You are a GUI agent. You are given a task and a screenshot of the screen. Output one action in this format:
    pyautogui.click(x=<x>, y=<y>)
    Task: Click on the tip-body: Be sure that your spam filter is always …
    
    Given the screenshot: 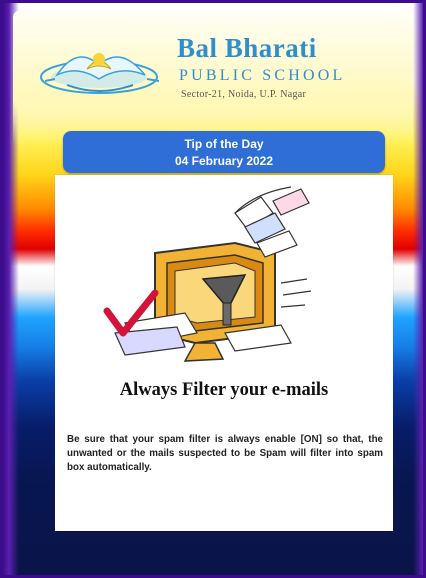 What is the action you would take?
    pyautogui.click(x=225, y=453)
    